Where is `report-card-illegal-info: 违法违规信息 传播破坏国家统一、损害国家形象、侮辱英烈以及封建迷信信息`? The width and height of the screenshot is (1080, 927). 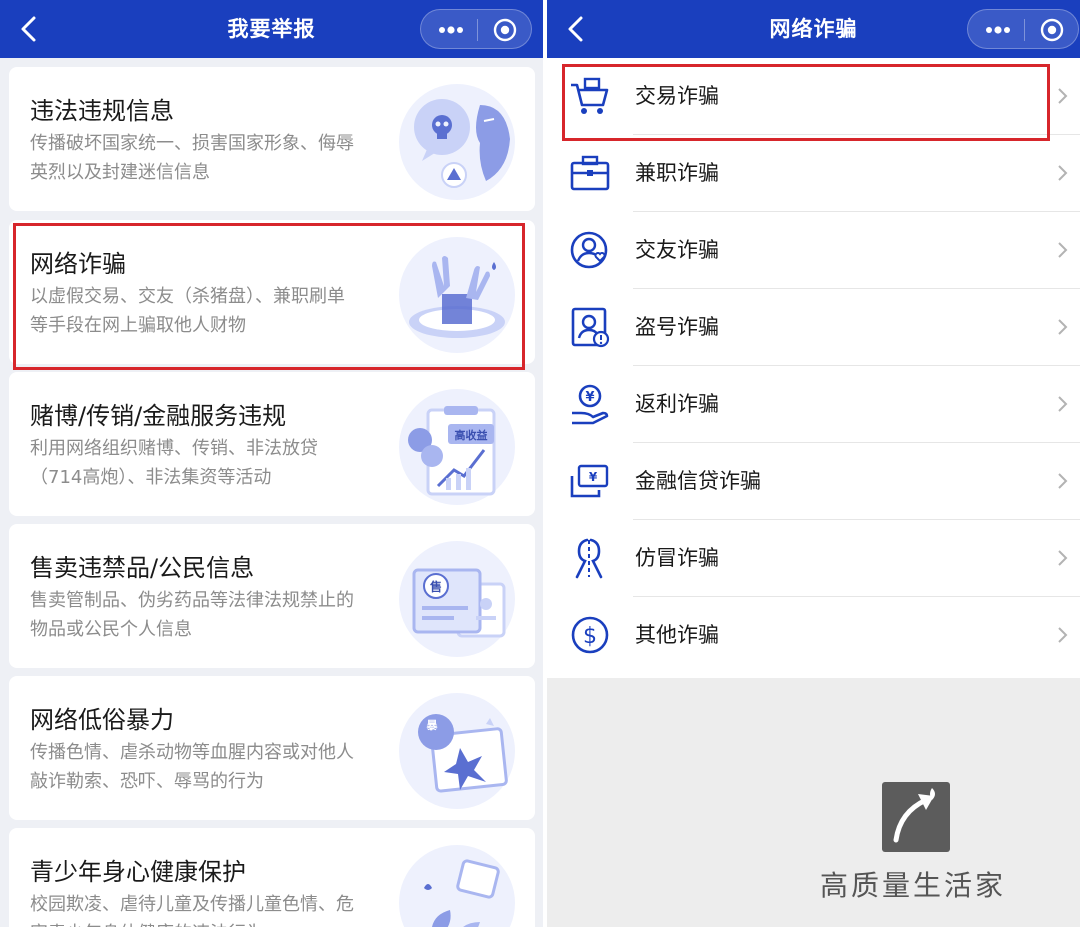 report-card-illegal-info: 违法违规信息 传播破坏国家统一、损害国家形象、侮辱英烈以及封建迷信信息 is located at coordinates (272, 139).